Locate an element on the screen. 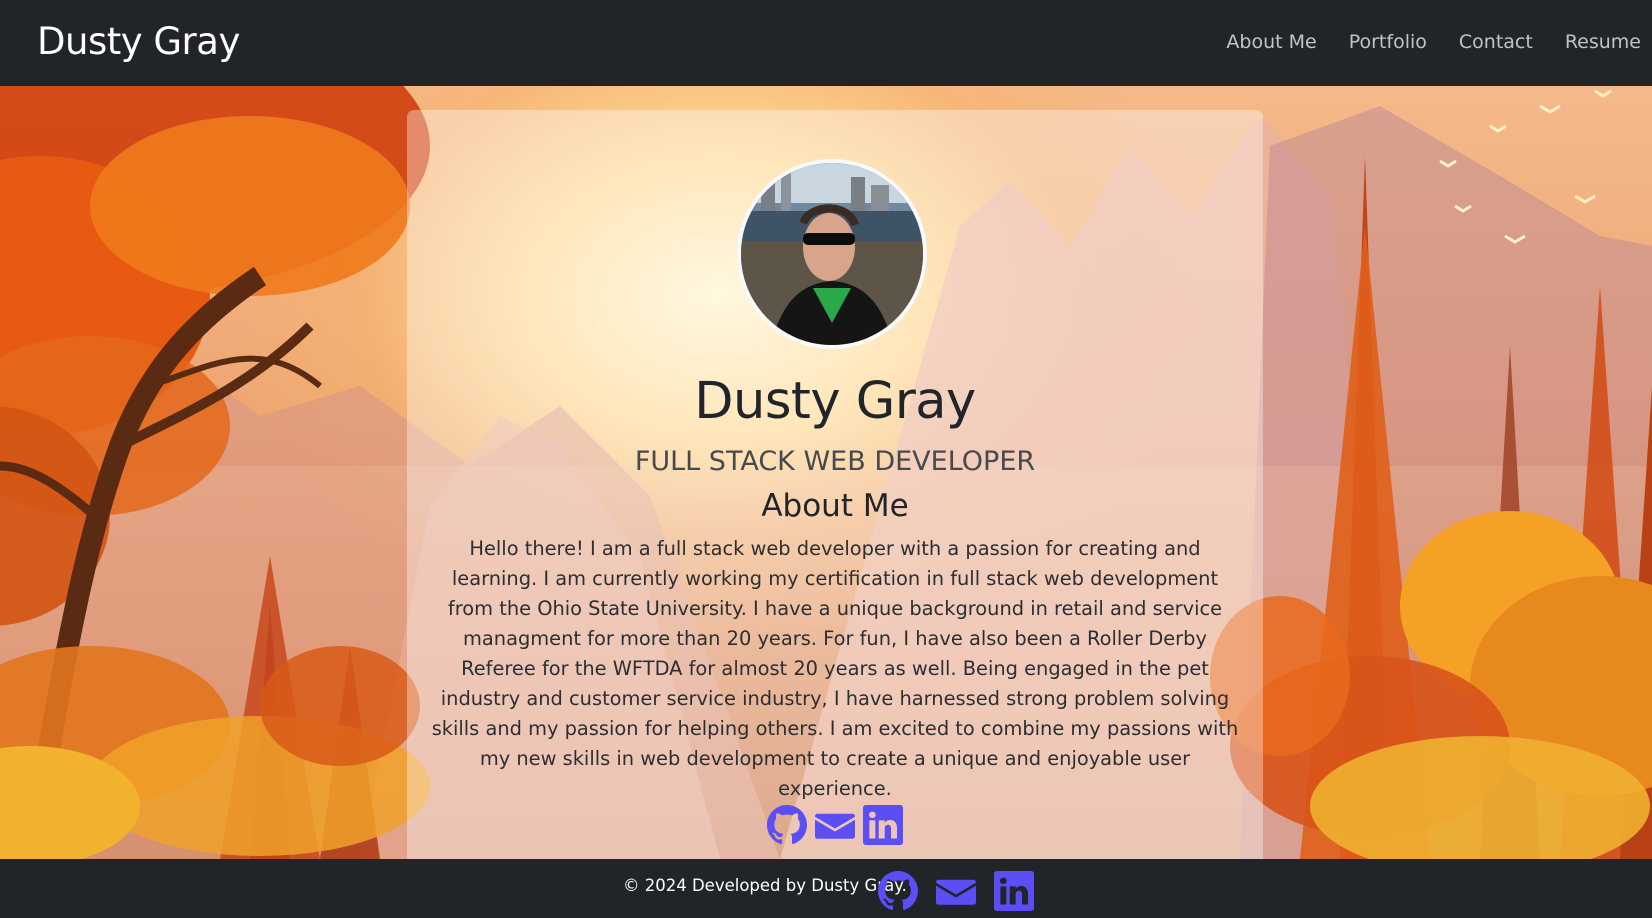 This screenshot has height=918, width=1652. footer: © 2024 Developed by Dusty Gray. is located at coordinates (826, 888).